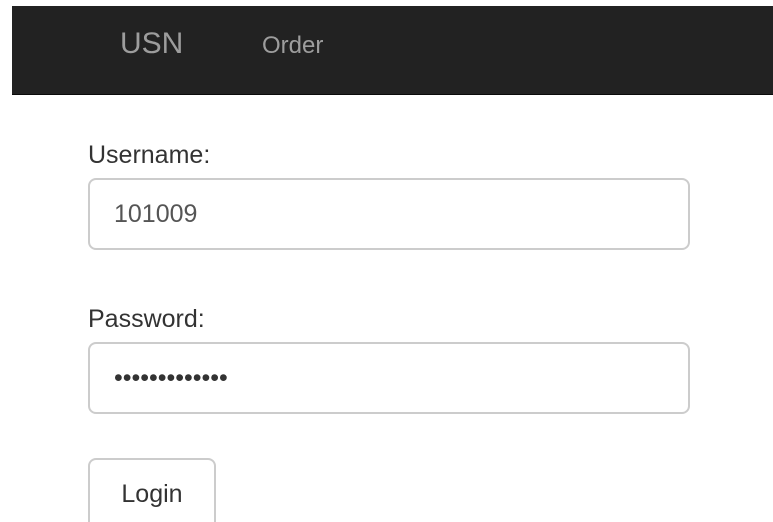  What do you see at coordinates (149, 155) in the screenshot?
I see `username-label: Username:` at bounding box center [149, 155].